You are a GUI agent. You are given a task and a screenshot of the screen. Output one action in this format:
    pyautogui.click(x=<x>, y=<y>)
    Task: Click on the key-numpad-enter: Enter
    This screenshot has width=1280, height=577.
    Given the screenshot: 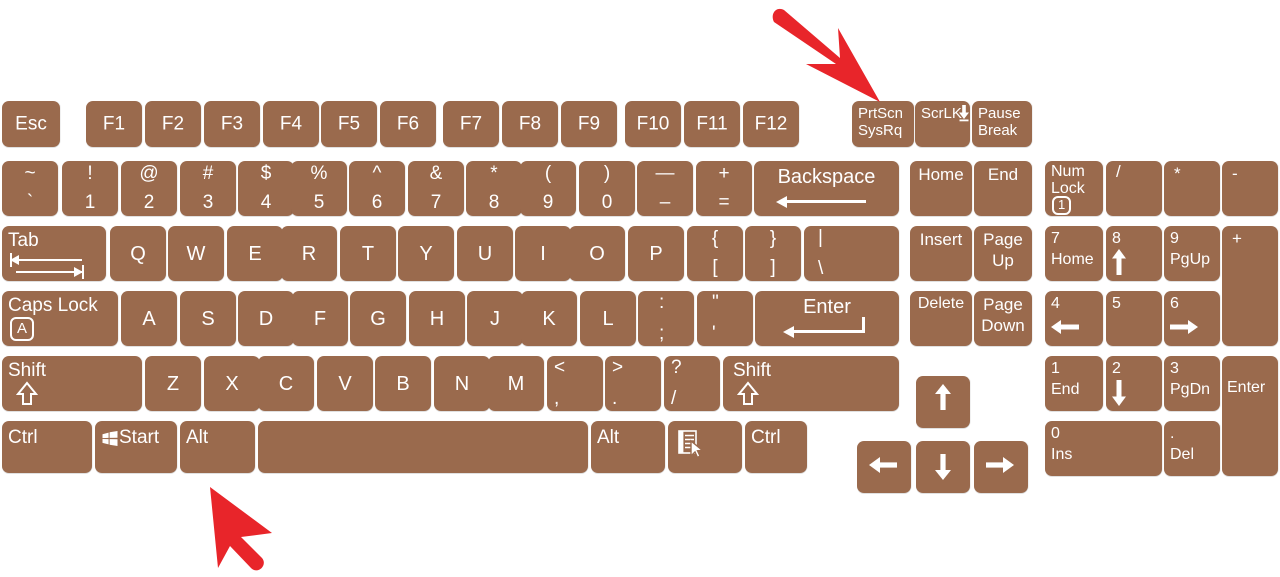 What is the action you would take?
    pyautogui.click(x=1250, y=416)
    